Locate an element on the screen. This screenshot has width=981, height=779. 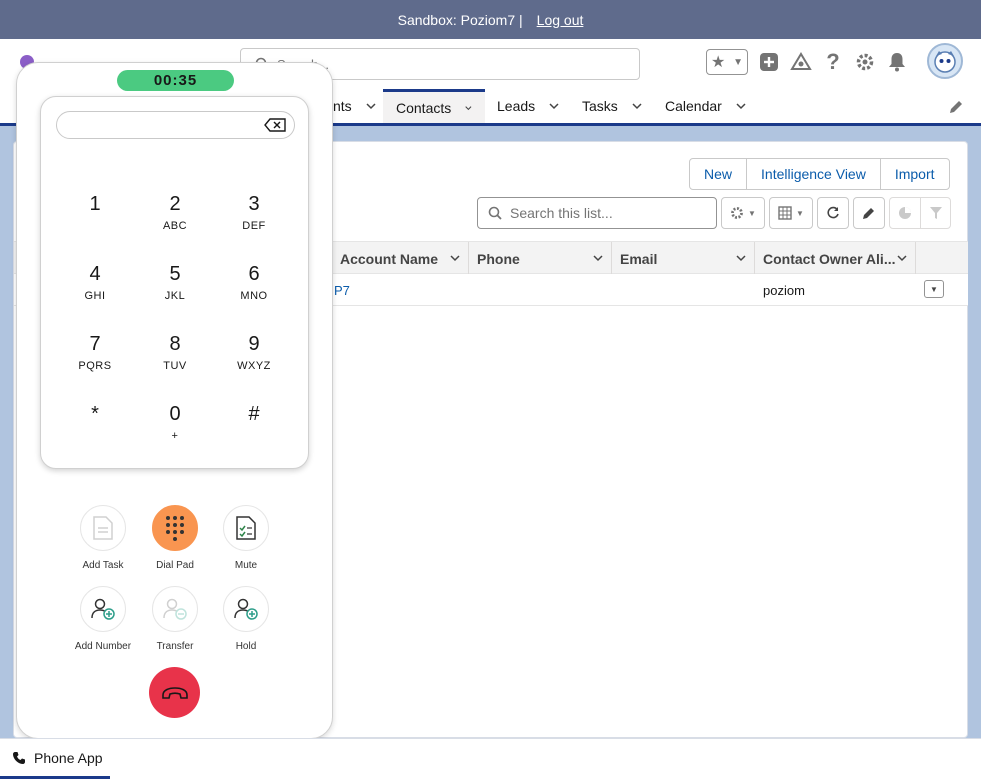
add-number-button: Add Number is located at coordinates (103, 619).